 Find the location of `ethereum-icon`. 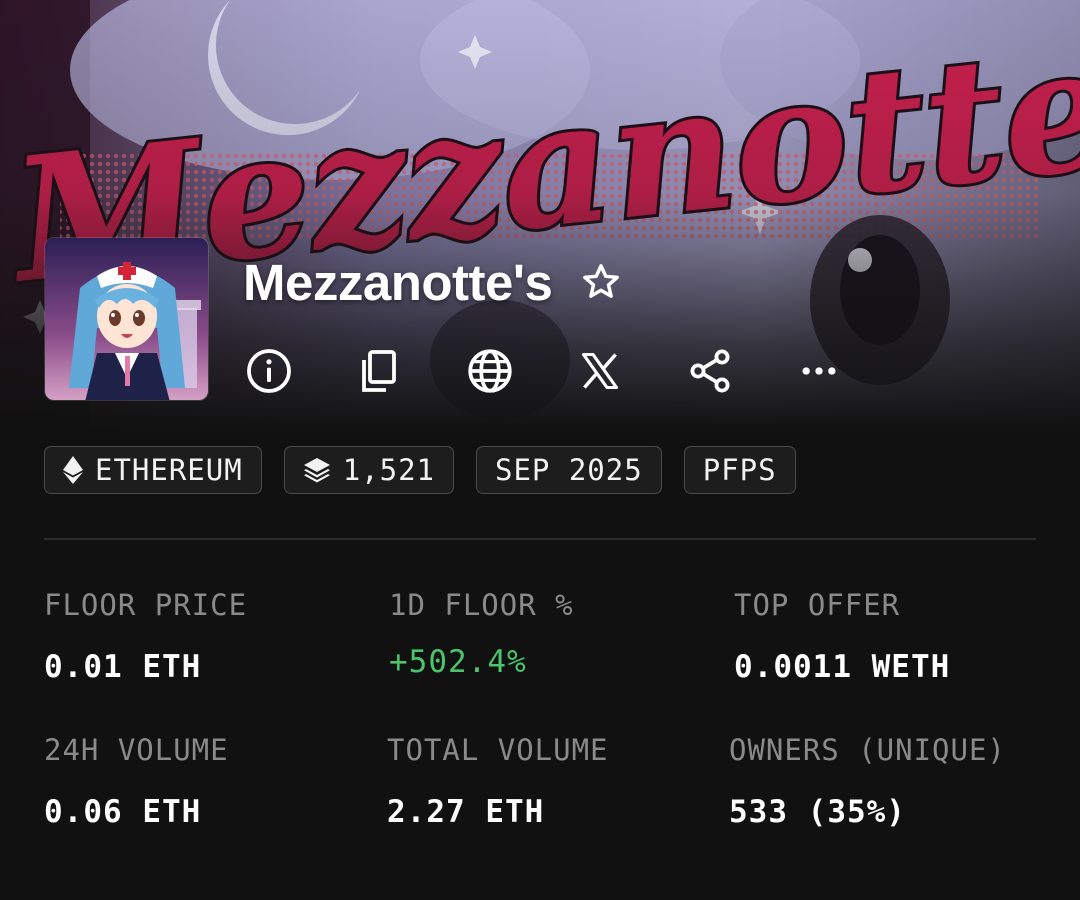

ethereum-icon is located at coordinates (73, 470).